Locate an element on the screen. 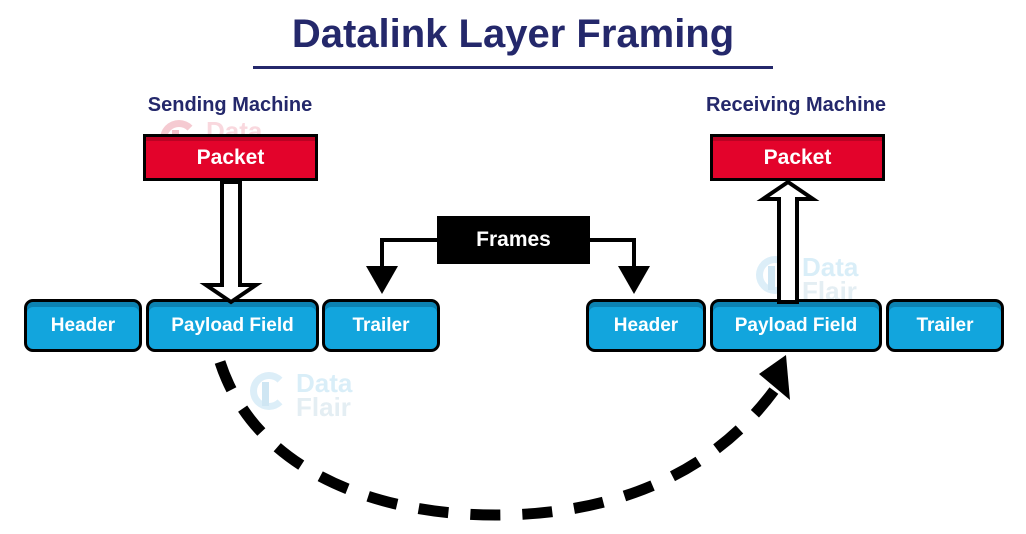 Image resolution: width=1026 pixels, height=534 pixels. arrow-frame-to-packet-up is located at coordinates (788, 241).